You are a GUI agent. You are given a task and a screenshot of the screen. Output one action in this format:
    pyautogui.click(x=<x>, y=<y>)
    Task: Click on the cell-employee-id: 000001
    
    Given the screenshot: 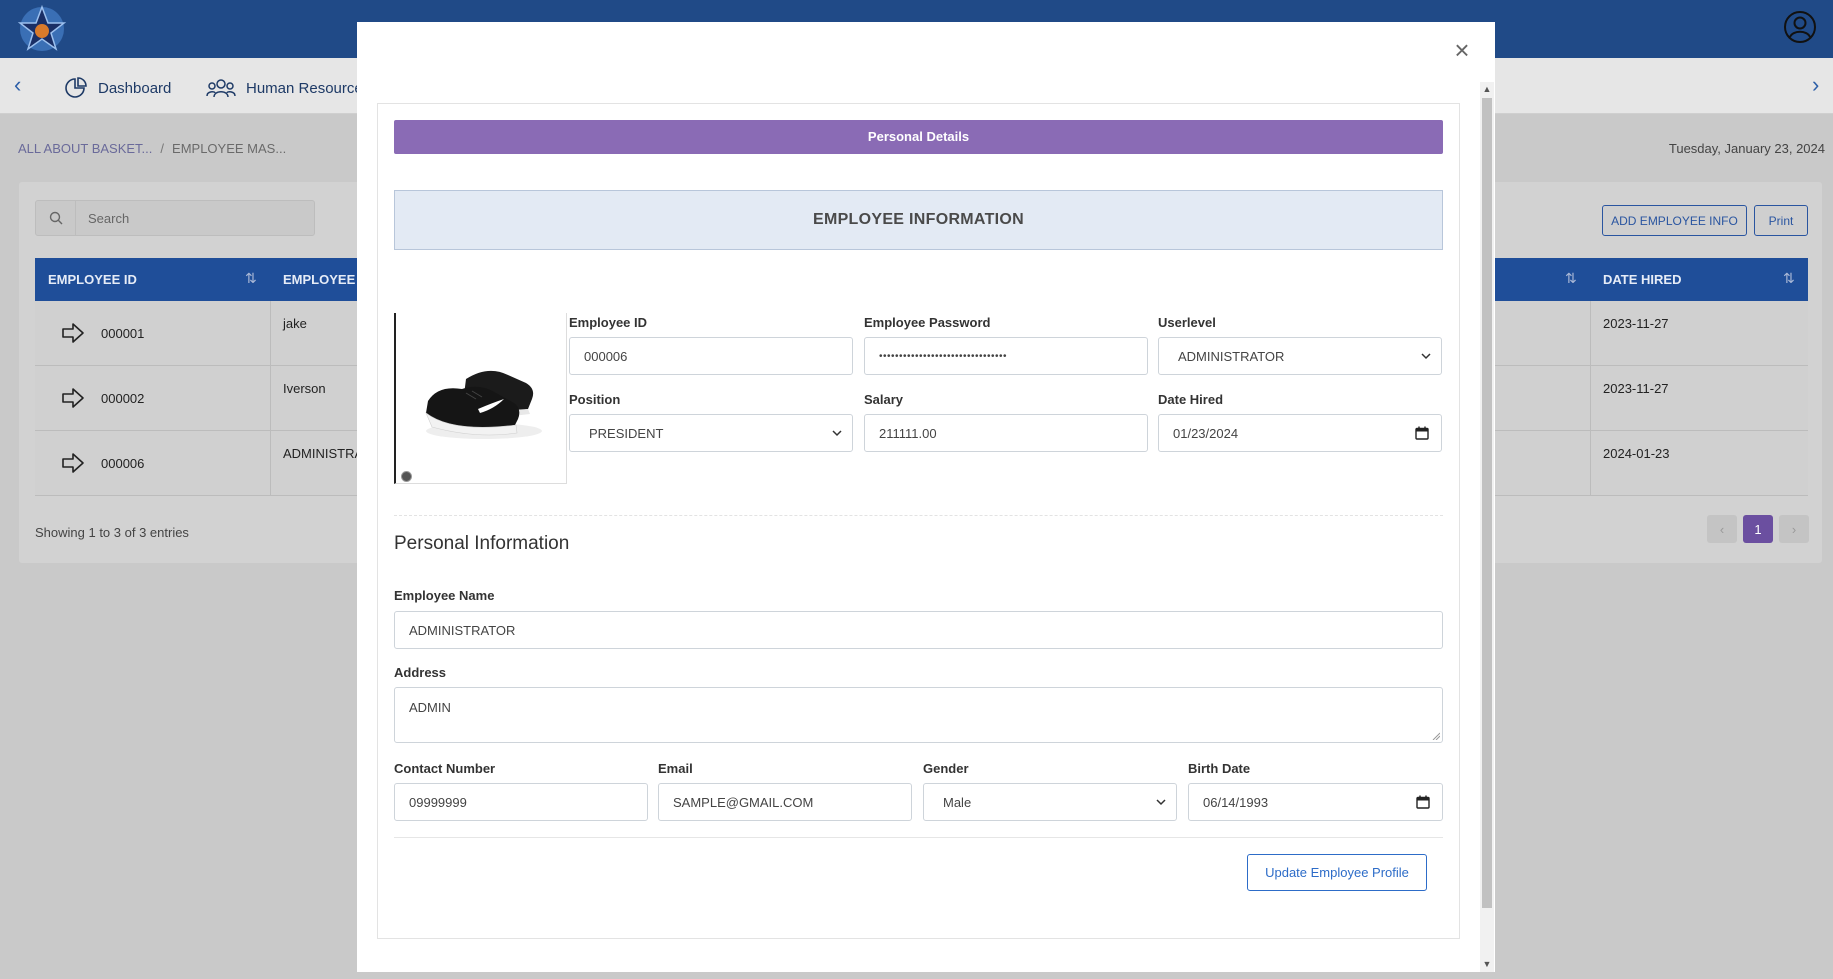 What is the action you would take?
    pyautogui.click(x=123, y=333)
    